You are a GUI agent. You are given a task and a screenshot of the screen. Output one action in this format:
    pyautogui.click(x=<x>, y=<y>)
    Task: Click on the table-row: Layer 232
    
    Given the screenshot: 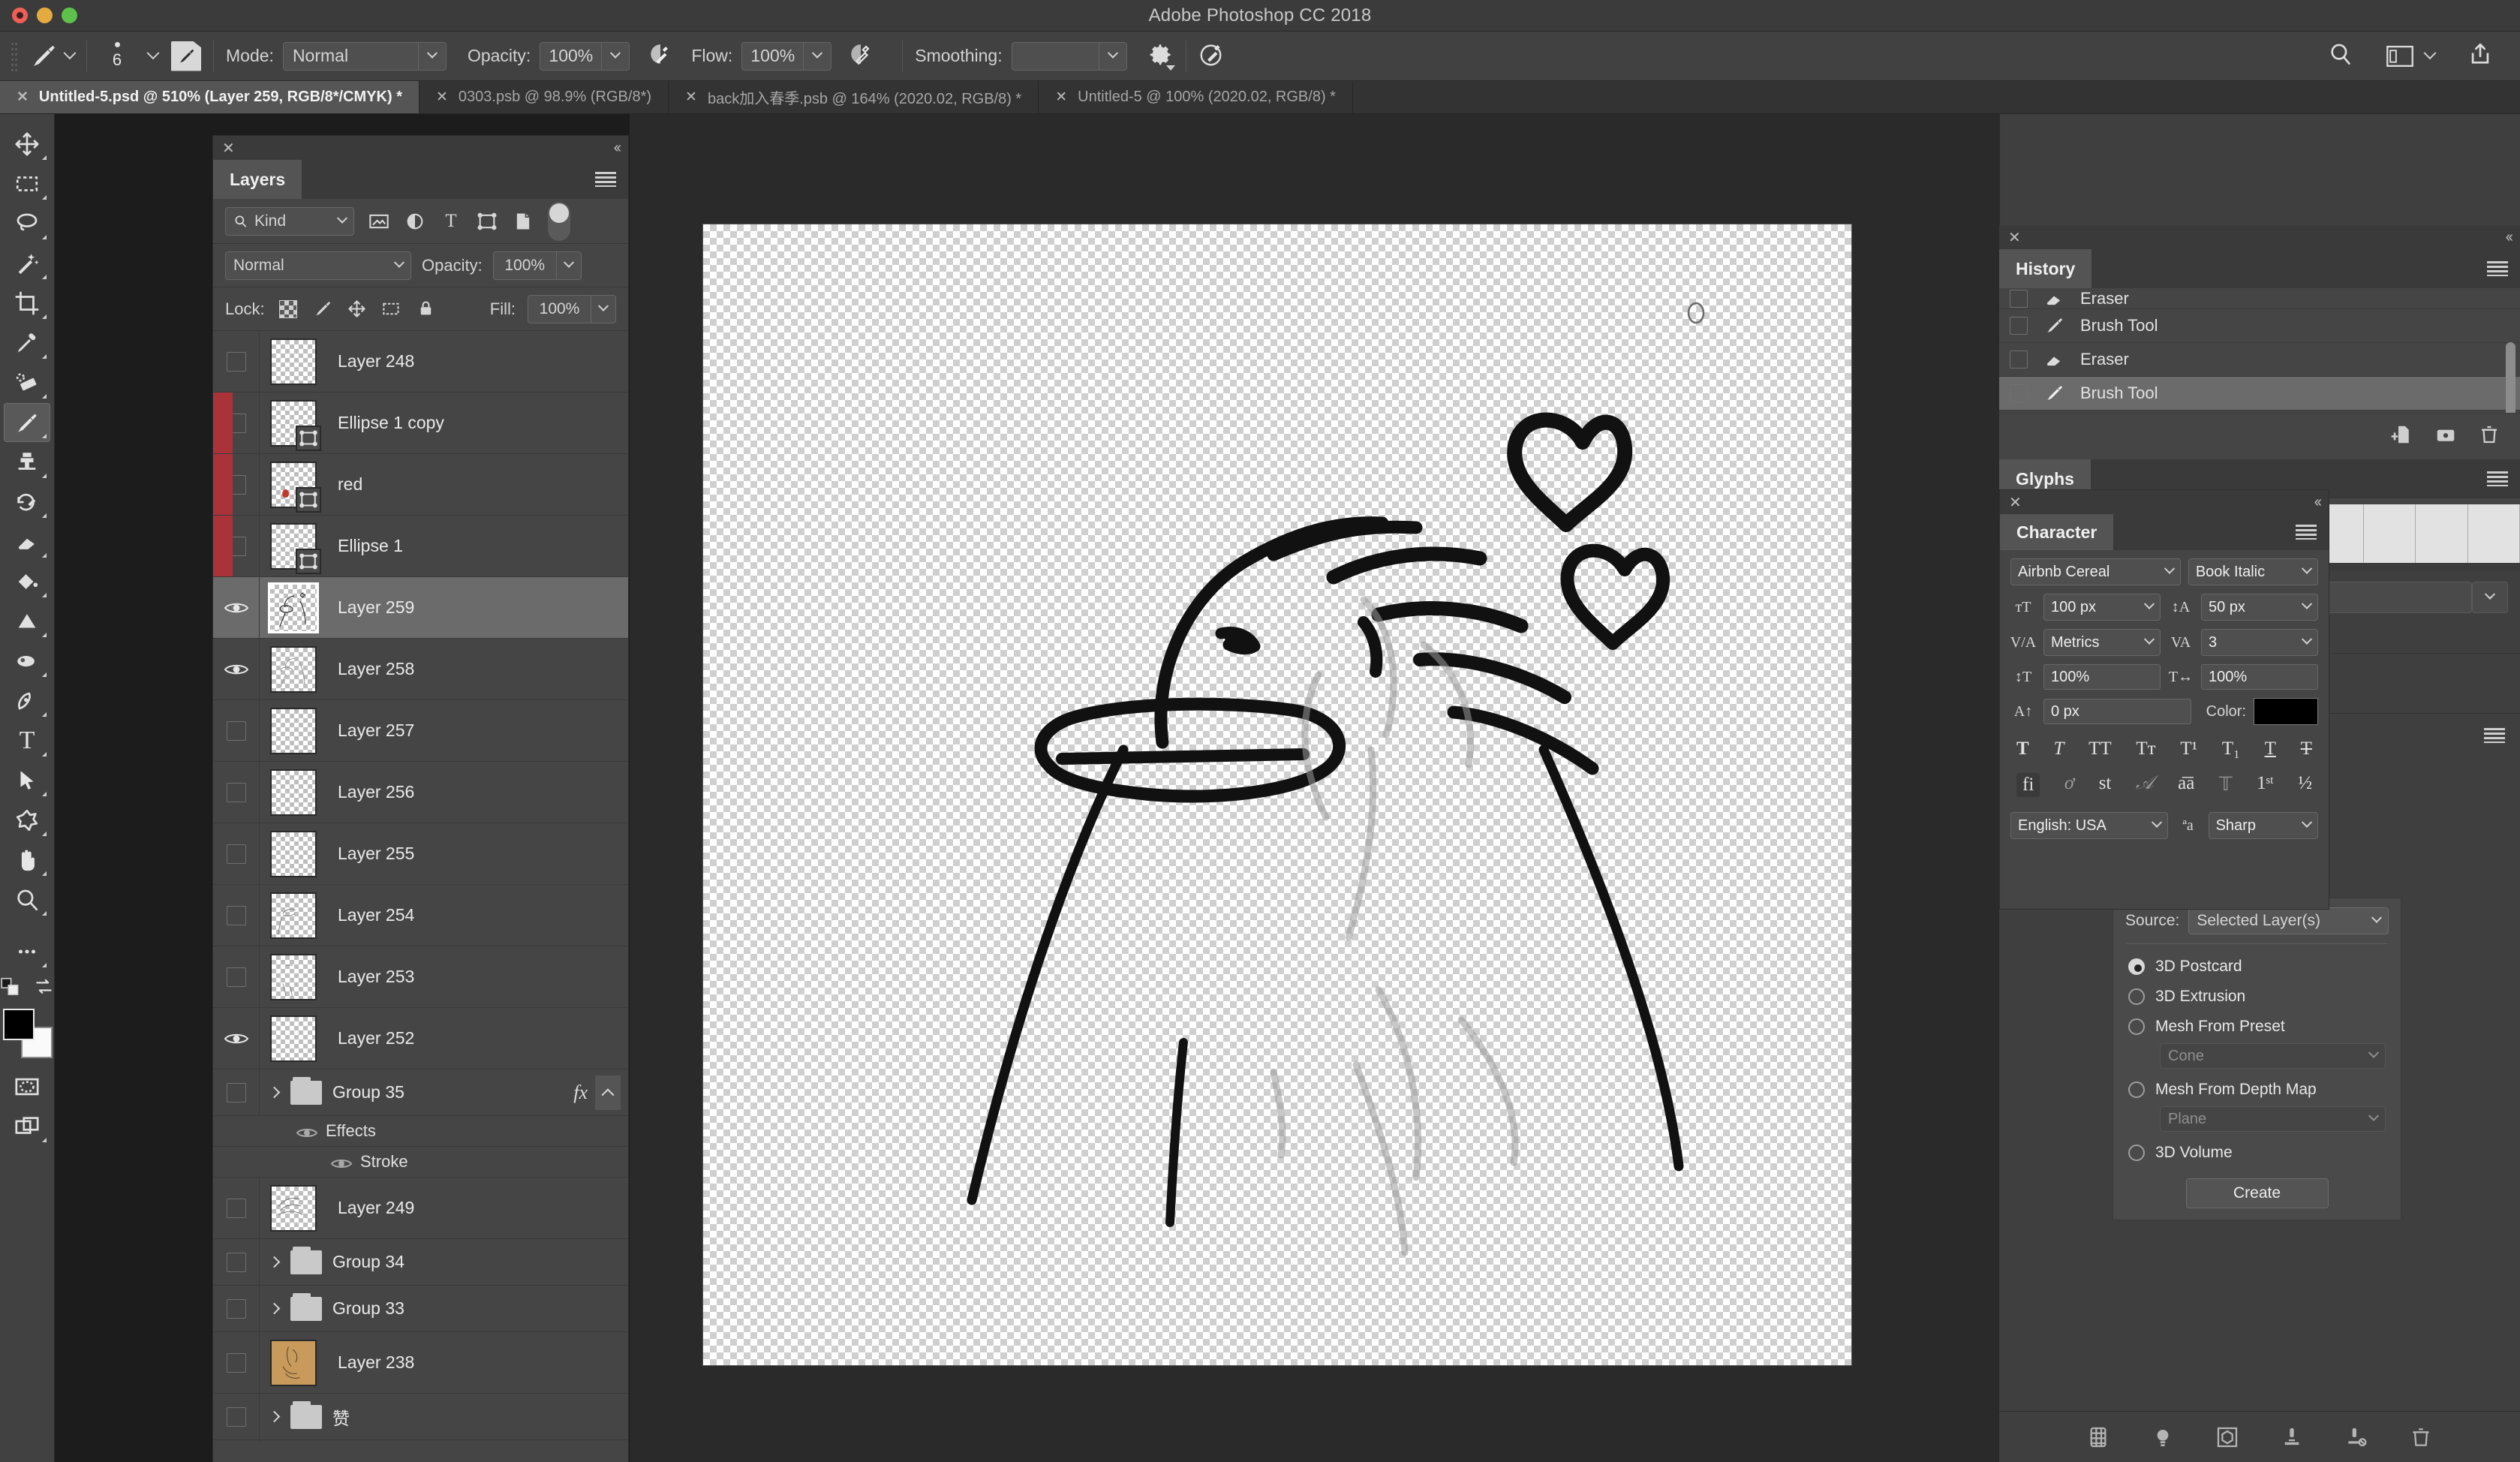 What is the action you would take?
    pyautogui.click(x=420, y=1441)
    